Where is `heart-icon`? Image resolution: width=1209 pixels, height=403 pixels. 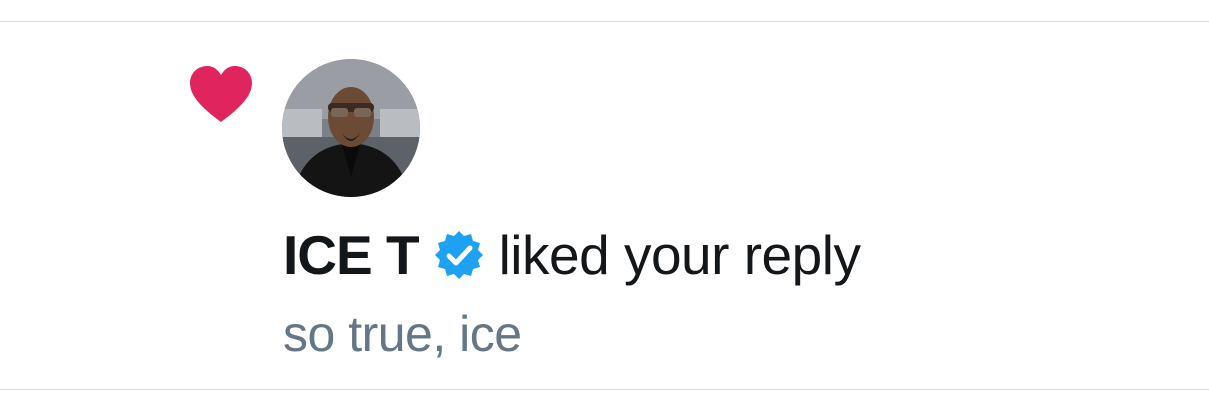 heart-icon is located at coordinates (221, 94).